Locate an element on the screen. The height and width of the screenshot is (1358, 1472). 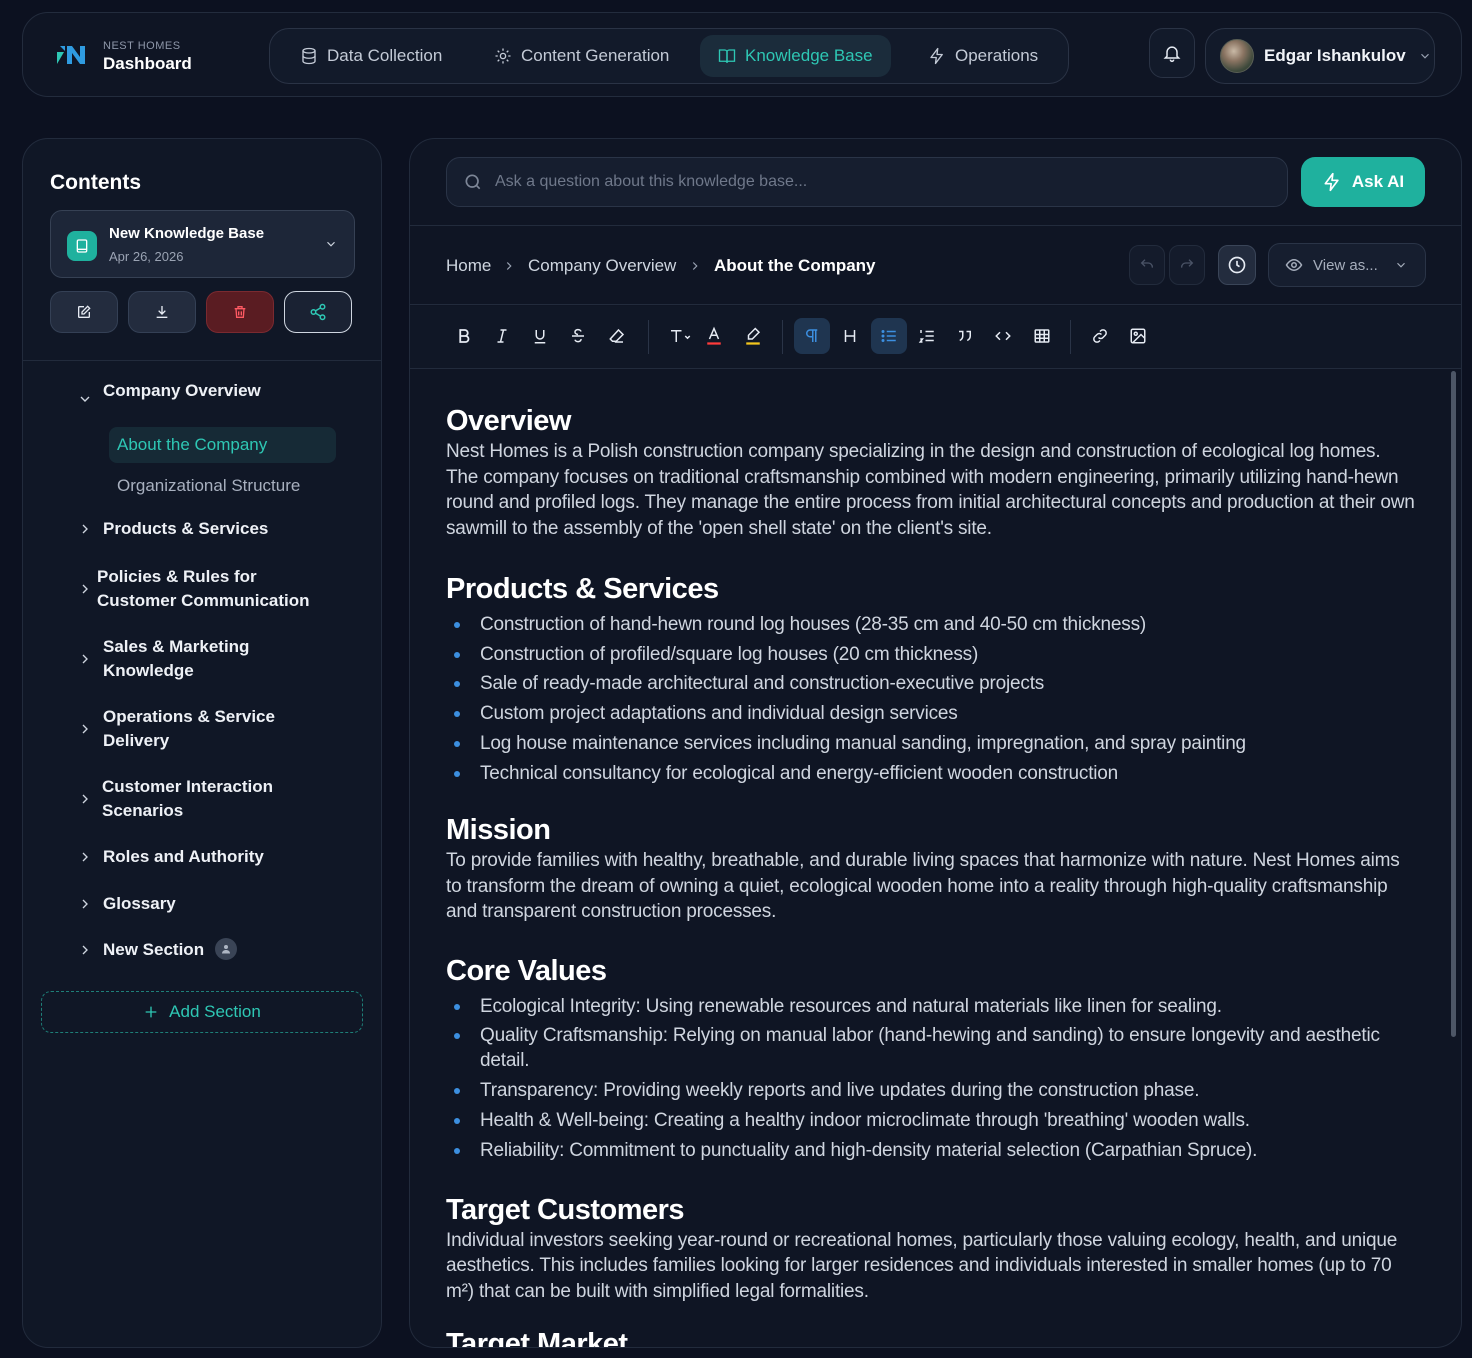
text-color-button is located at coordinates (714, 336).